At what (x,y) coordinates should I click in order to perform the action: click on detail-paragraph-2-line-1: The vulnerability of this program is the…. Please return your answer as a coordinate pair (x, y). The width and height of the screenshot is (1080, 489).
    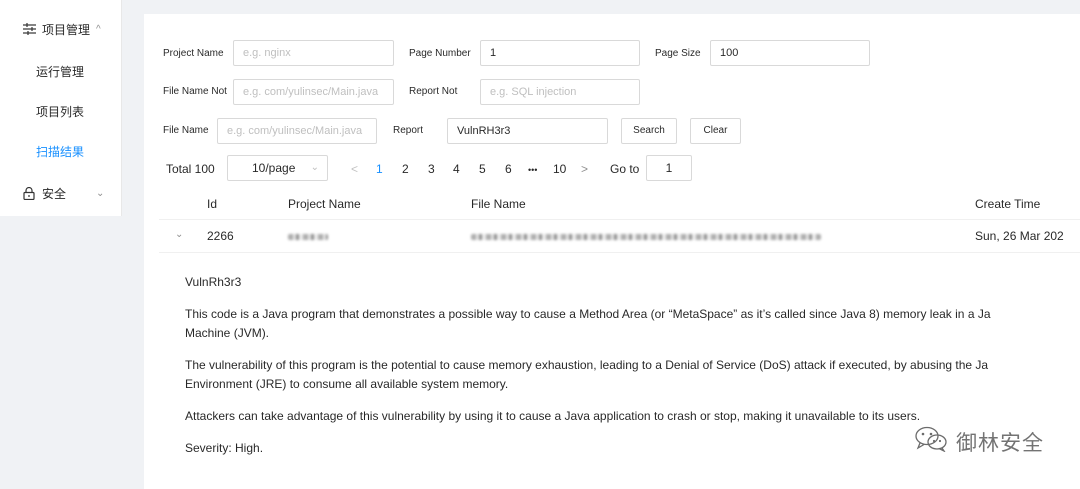
    Looking at the image, I should click on (587, 365).